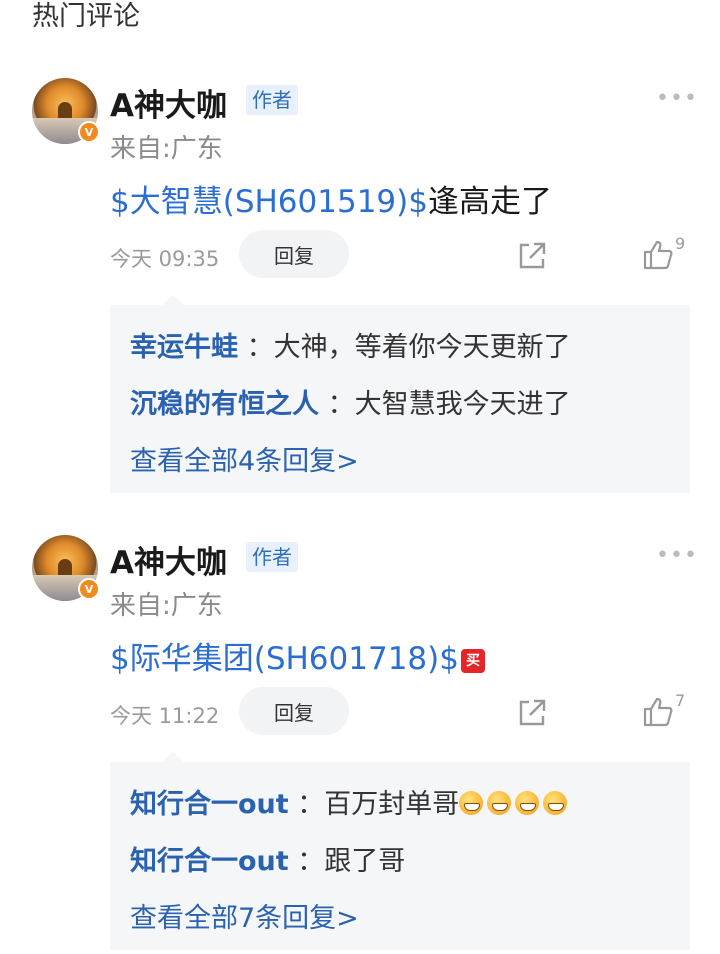  What do you see at coordinates (489, 202) in the screenshot?
I see `comment-text: 逢高走了` at bounding box center [489, 202].